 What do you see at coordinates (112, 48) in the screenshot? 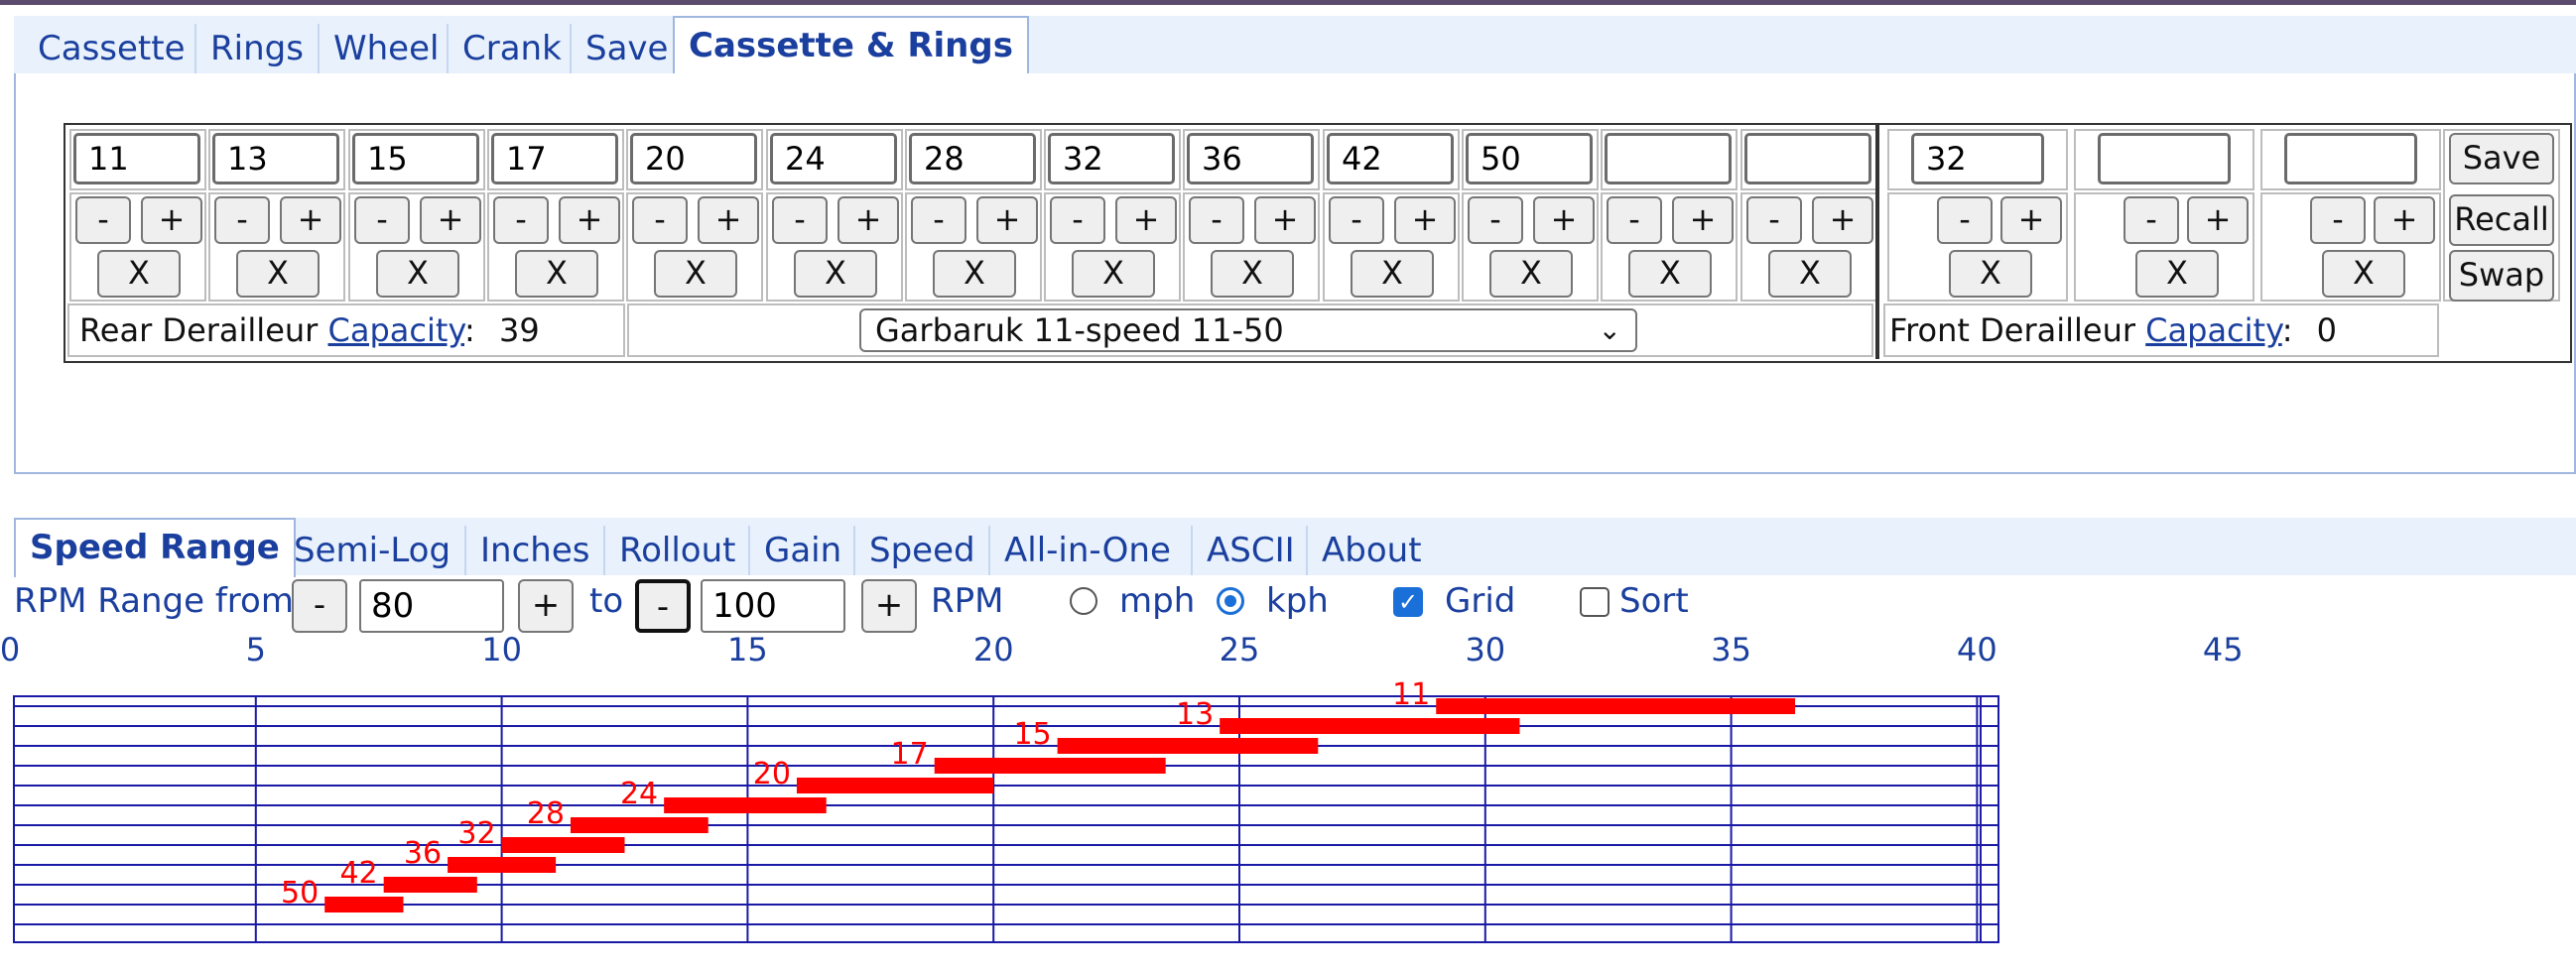
I see `tab-cassette: Cassette` at bounding box center [112, 48].